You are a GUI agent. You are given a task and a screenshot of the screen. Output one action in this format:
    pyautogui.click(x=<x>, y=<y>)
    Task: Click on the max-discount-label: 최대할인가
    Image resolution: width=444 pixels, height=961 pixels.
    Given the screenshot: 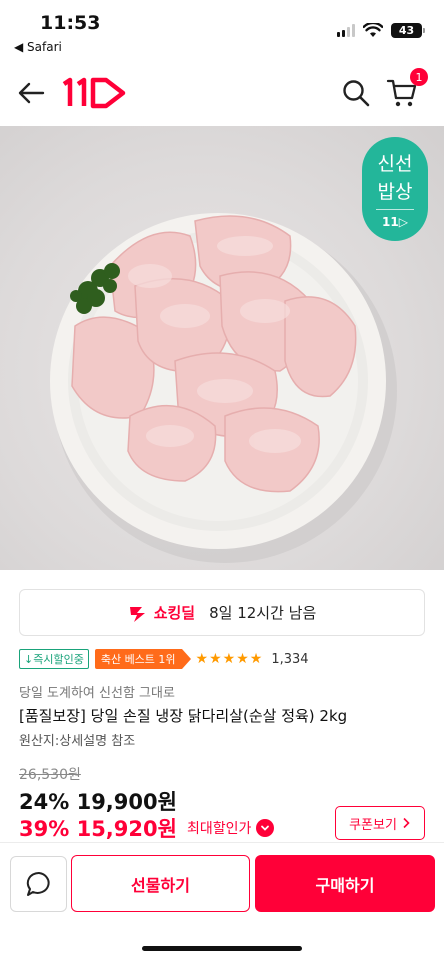 What is the action you would take?
    pyautogui.click(x=219, y=829)
    